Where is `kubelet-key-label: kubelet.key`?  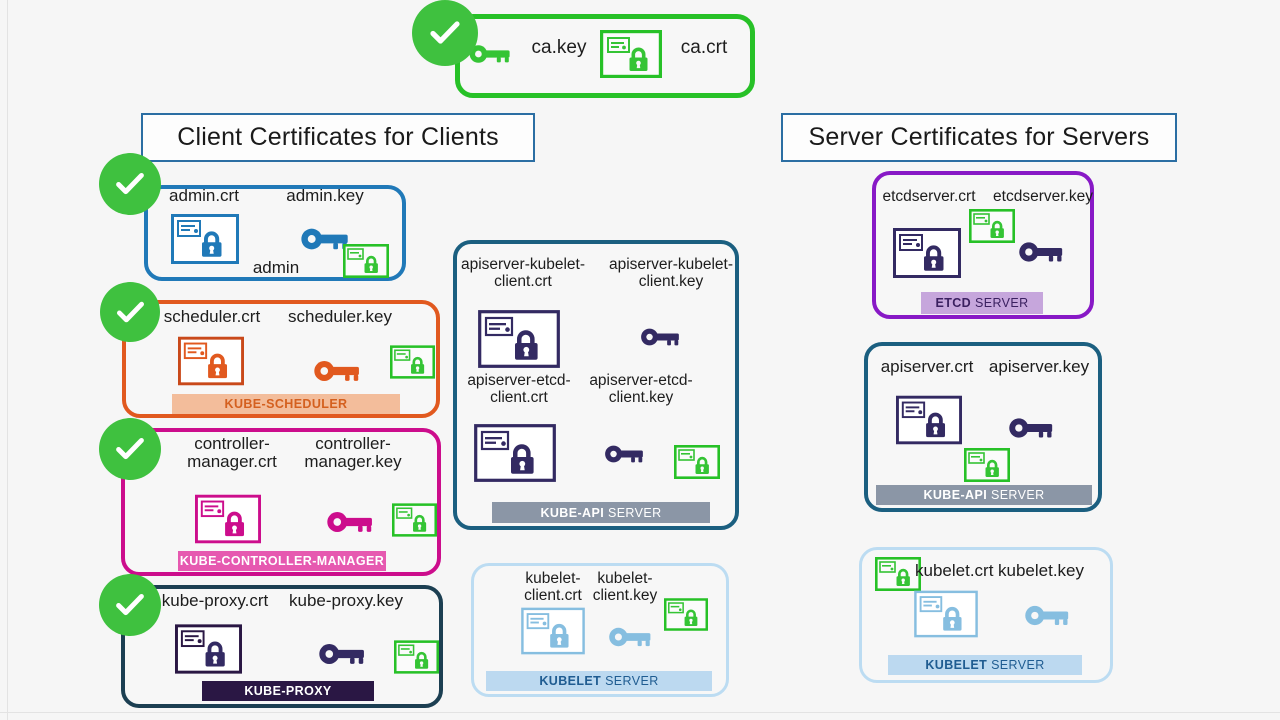 kubelet-key-label: kubelet.key is located at coordinates (1041, 570).